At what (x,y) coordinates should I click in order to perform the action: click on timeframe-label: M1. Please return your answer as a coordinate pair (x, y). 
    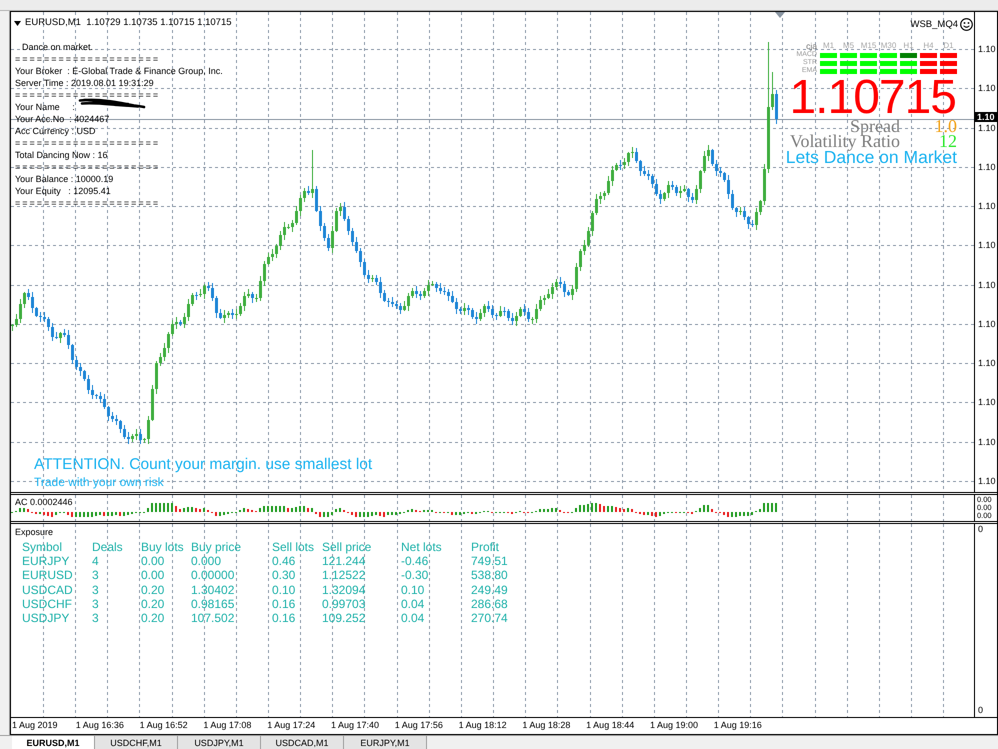
    Looking at the image, I should click on (829, 46).